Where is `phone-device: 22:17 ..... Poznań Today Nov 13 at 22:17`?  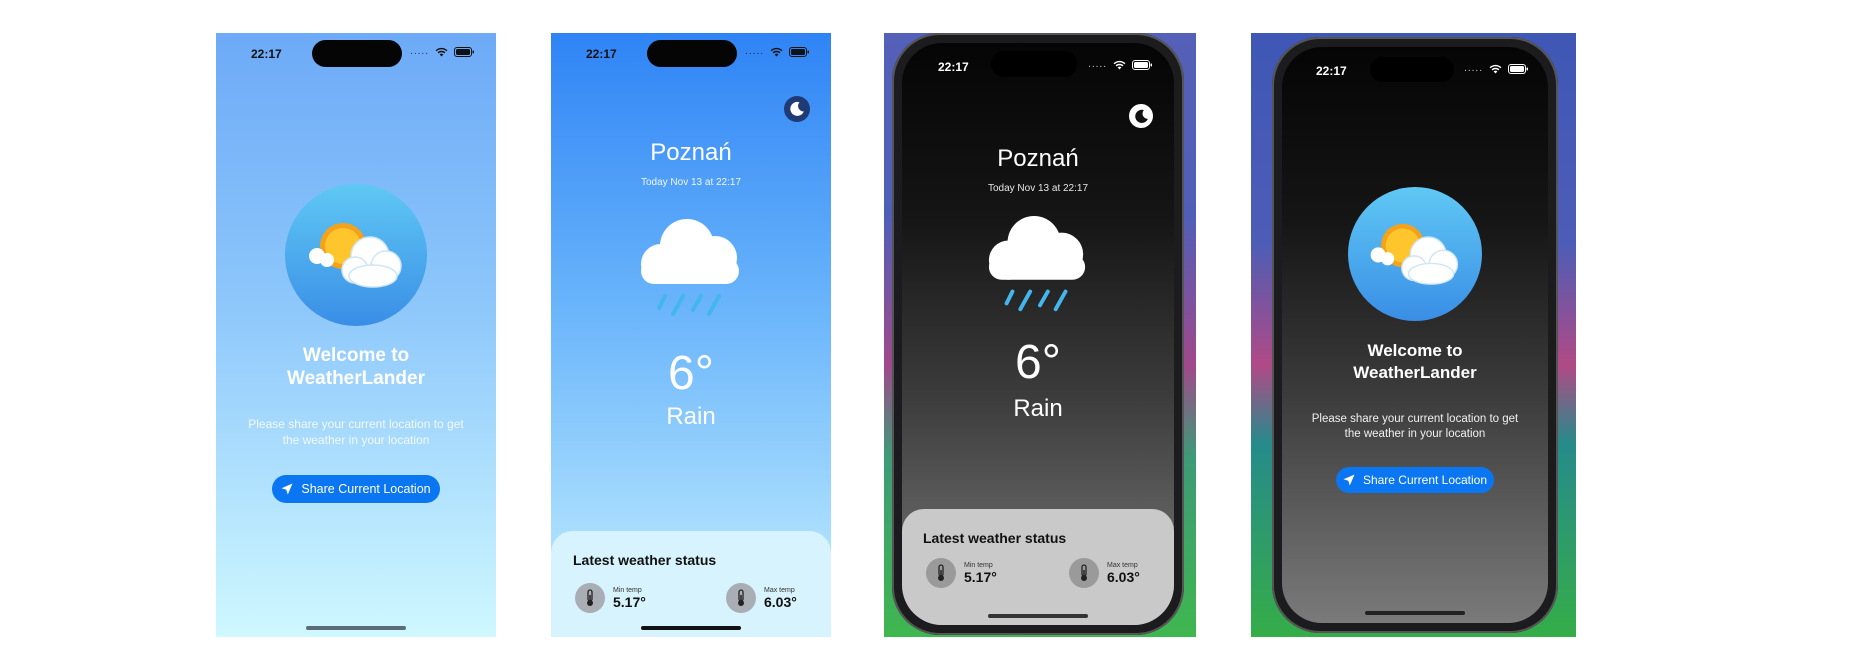 phone-device: 22:17 ..... Poznań Today Nov 13 at 22:17 is located at coordinates (1038, 334).